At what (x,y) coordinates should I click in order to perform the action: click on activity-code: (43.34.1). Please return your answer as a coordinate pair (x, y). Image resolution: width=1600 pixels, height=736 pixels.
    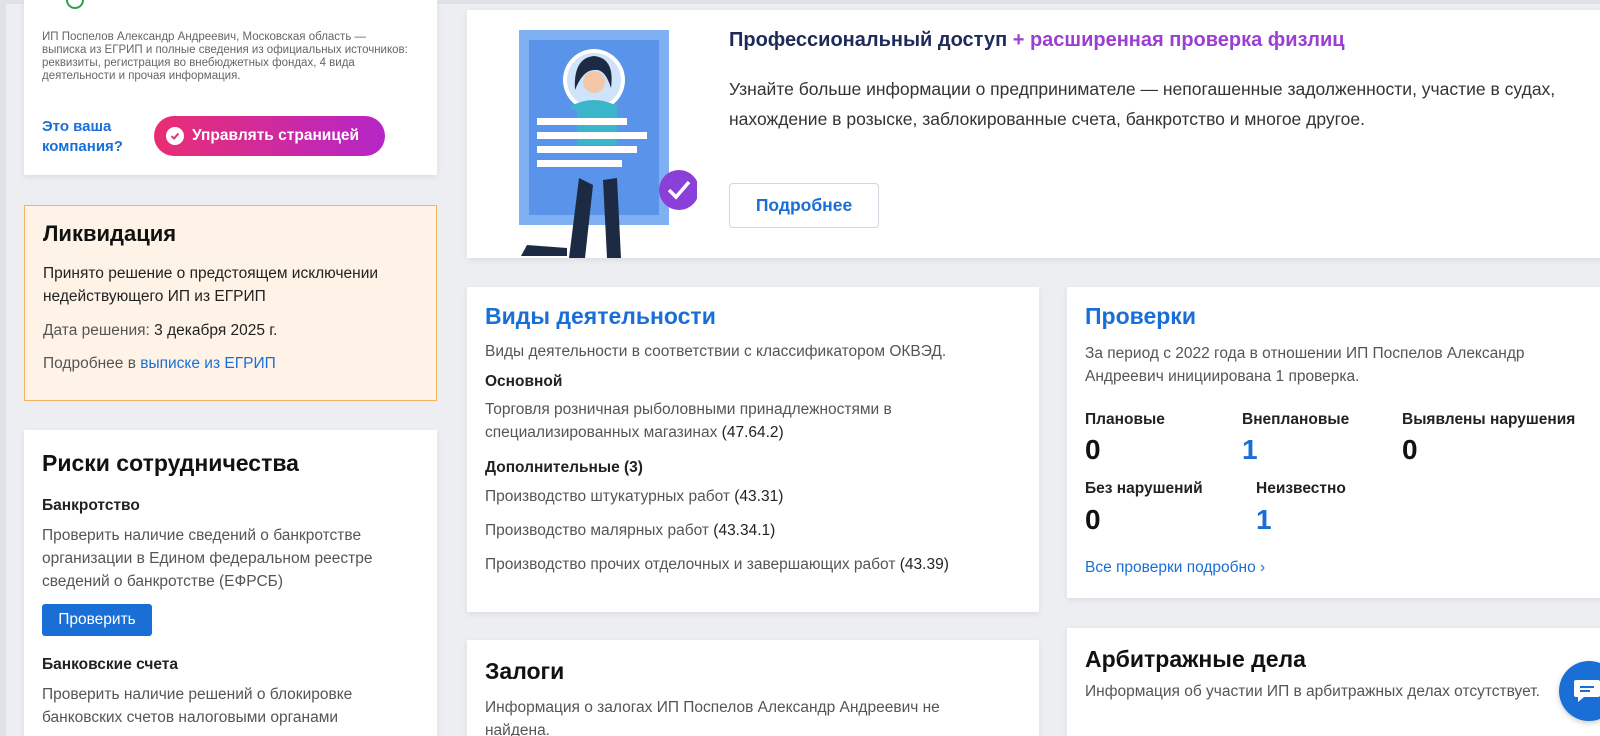
    Looking at the image, I should click on (744, 530).